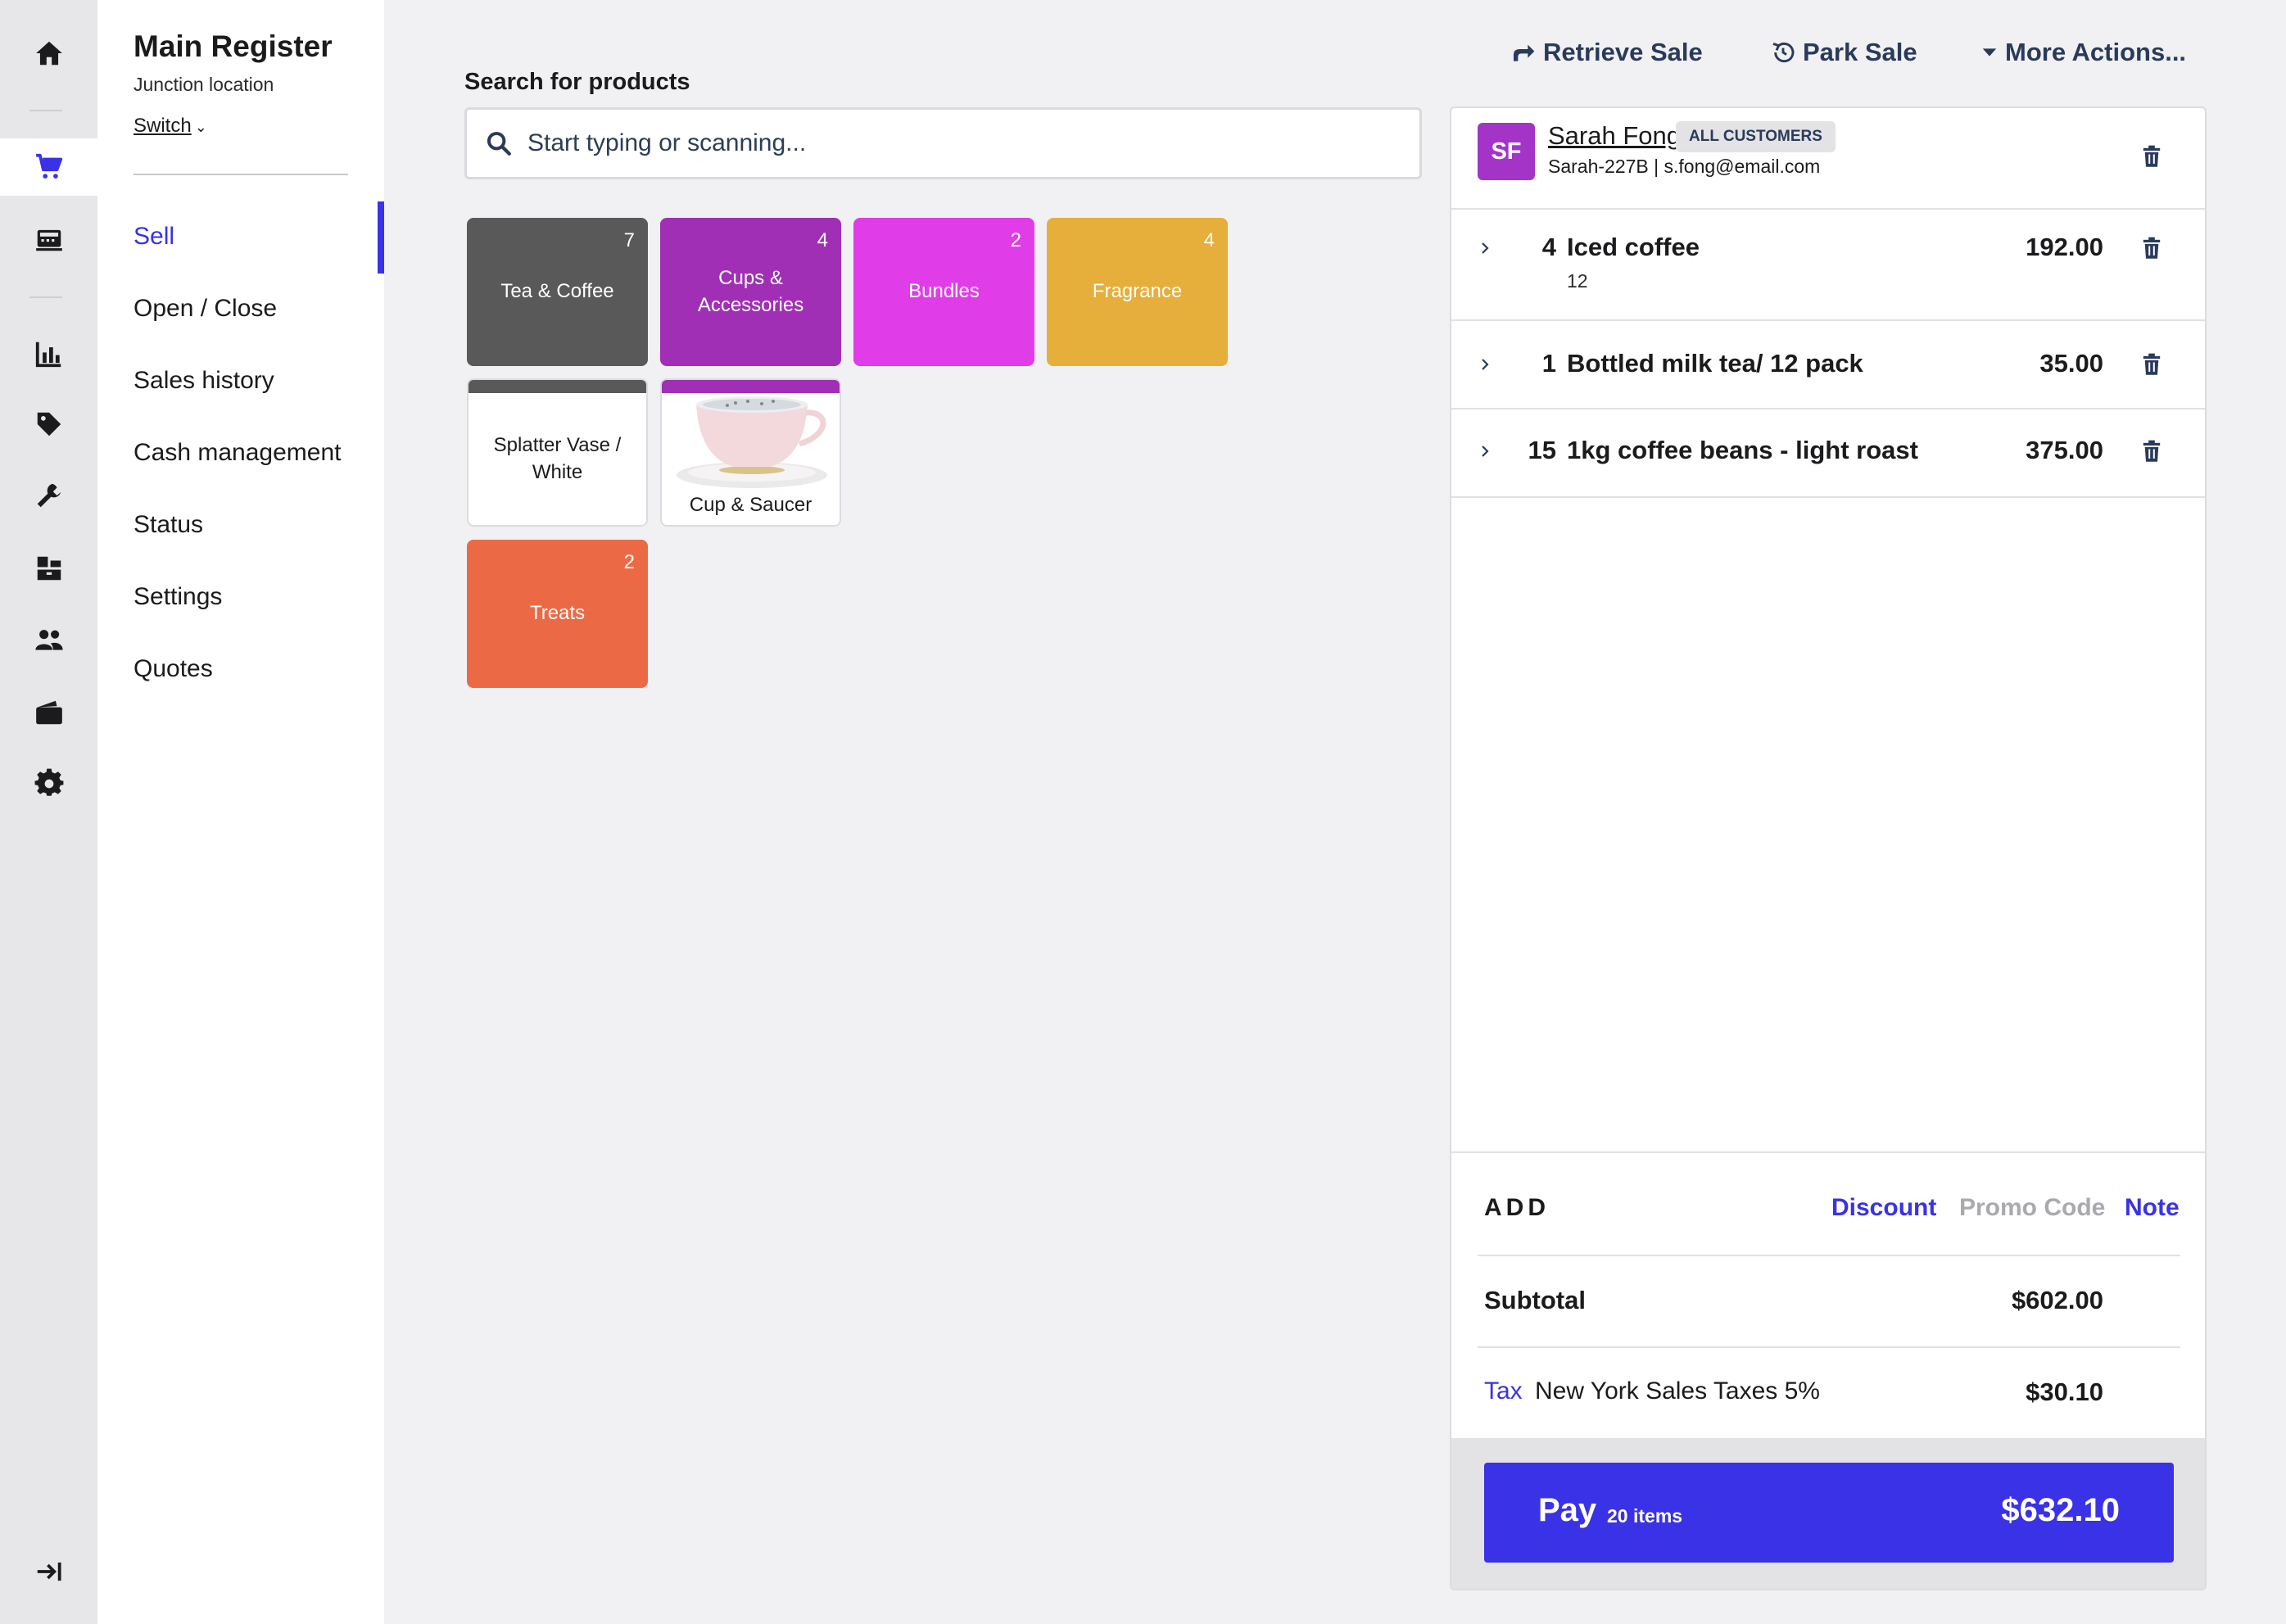 The image size is (2286, 1624). I want to click on tax-description: New York Sales Taxes 5%, so click(1677, 1391).